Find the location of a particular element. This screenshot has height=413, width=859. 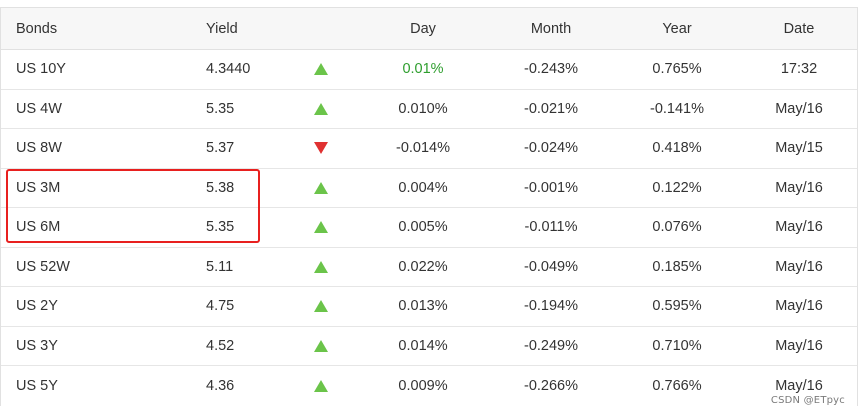

bond-name-link: US 6M is located at coordinates (38, 227).